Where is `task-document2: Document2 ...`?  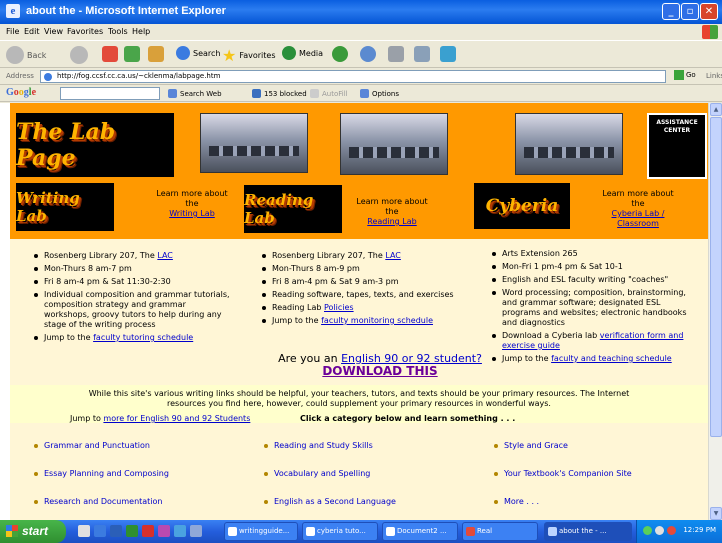
task-document2: Document2 ... is located at coordinates (420, 531).